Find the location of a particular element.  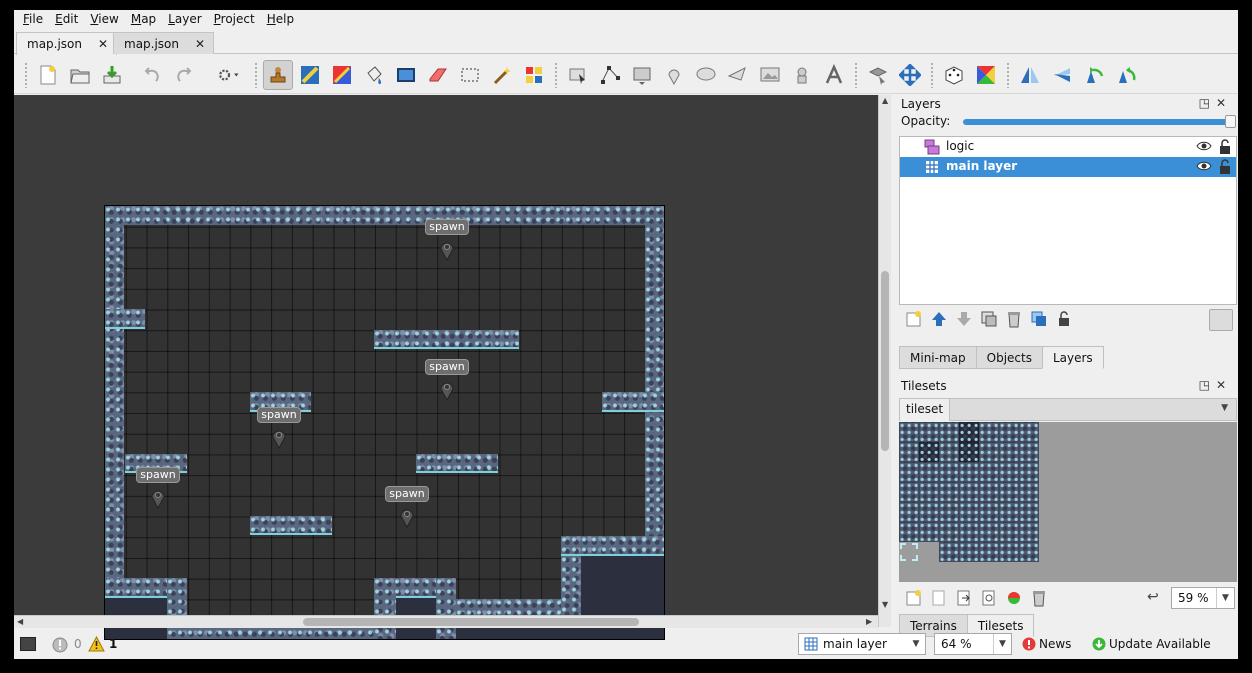

insert-template-icon is located at coordinates (802, 75).